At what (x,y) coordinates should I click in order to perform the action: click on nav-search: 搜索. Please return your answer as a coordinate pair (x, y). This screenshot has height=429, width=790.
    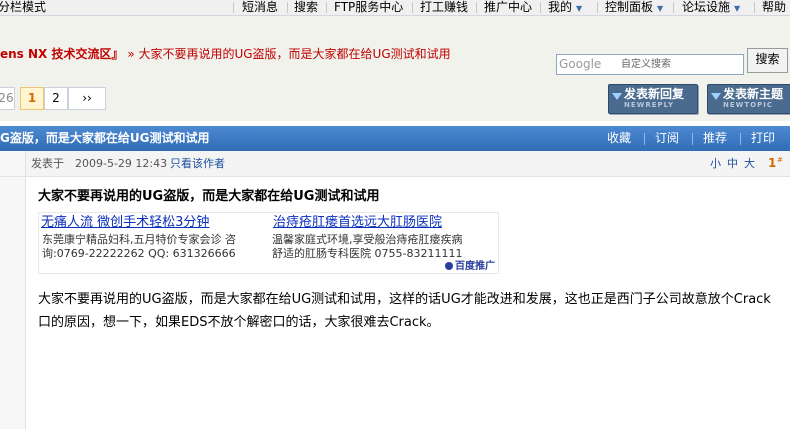
    Looking at the image, I should click on (306, 7).